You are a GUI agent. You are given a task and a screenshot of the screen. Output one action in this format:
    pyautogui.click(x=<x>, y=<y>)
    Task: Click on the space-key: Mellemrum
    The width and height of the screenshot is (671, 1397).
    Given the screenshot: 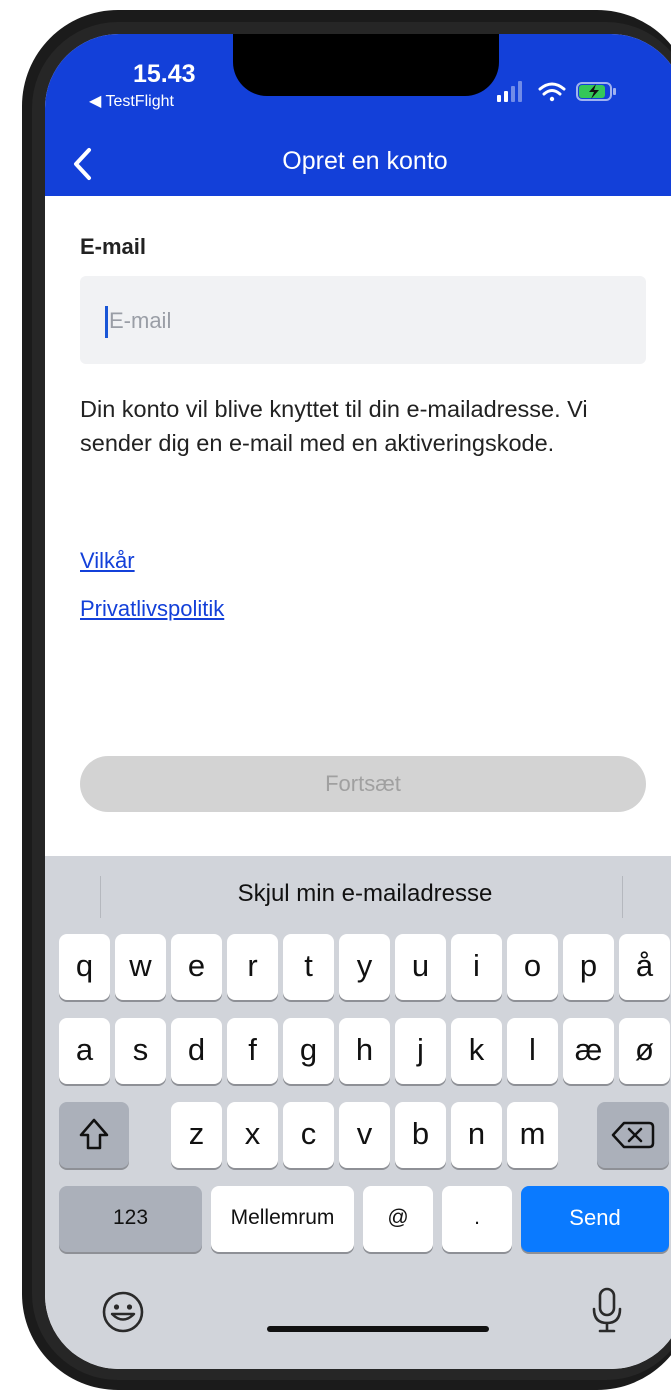 What is the action you would take?
    pyautogui.click(x=282, y=1219)
    